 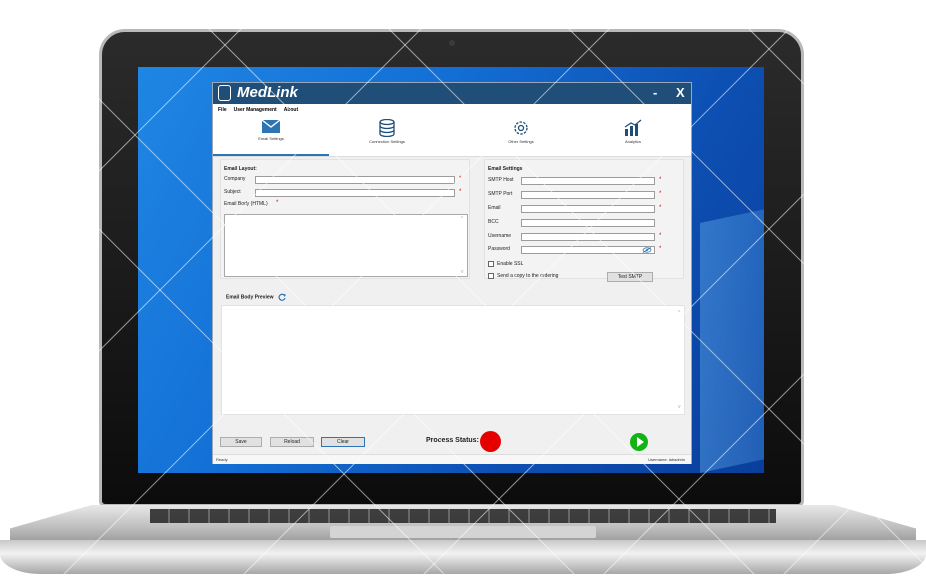 What do you see at coordinates (355, 193) in the screenshot?
I see `subject-input` at bounding box center [355, 193].